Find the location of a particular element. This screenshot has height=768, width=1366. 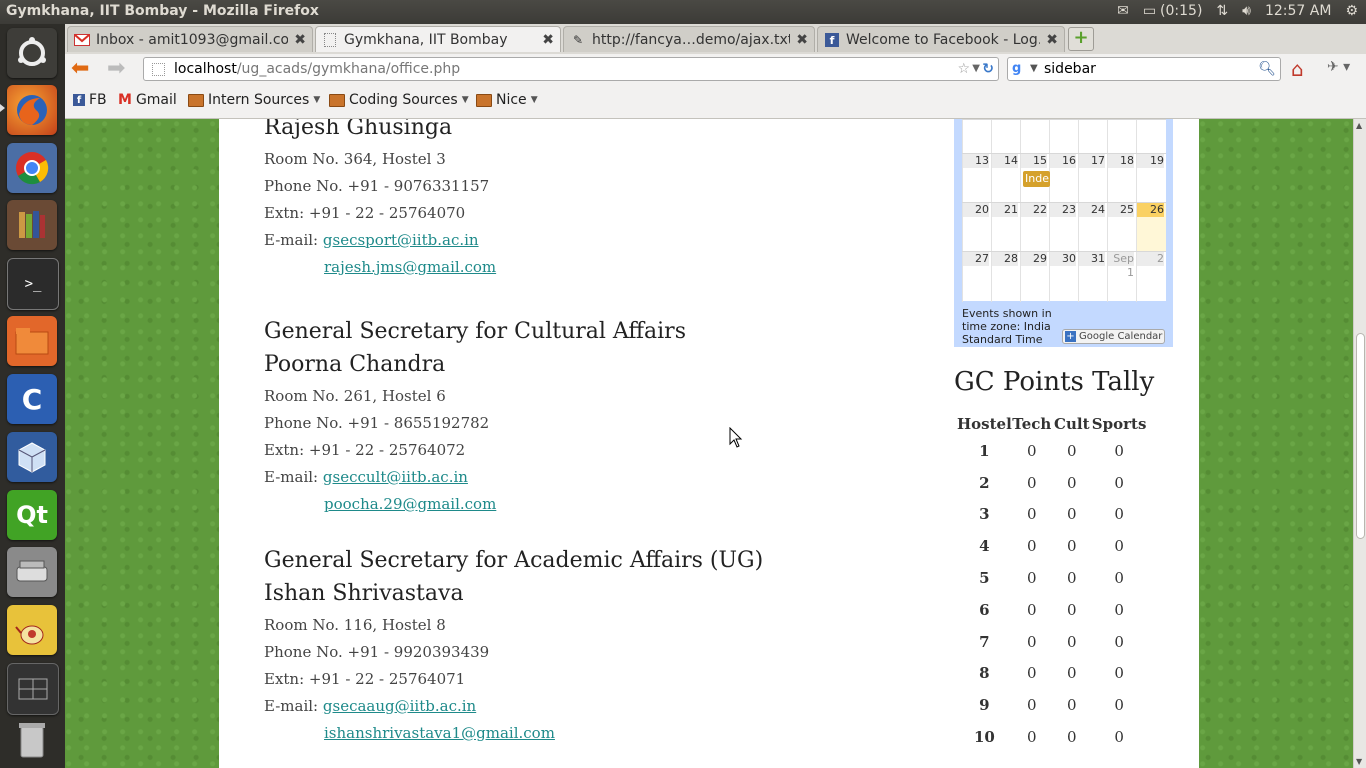

virtualbox-launcher-icon is located at coordinates (32, 457).